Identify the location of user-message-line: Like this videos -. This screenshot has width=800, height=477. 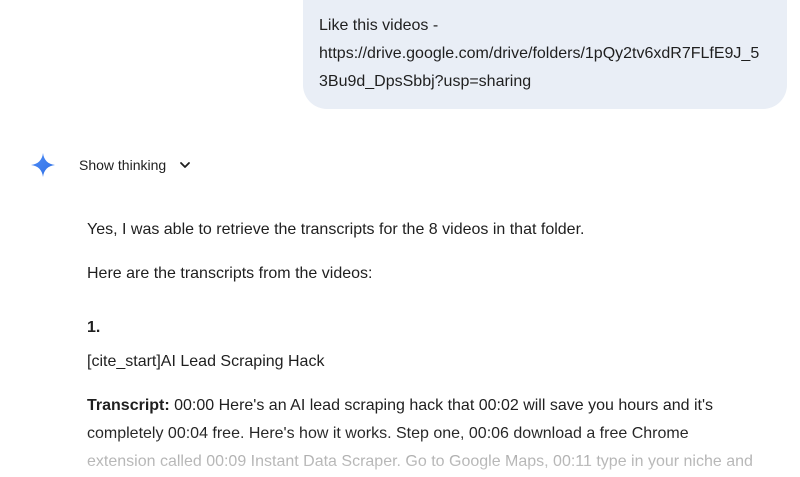
(379, 25).